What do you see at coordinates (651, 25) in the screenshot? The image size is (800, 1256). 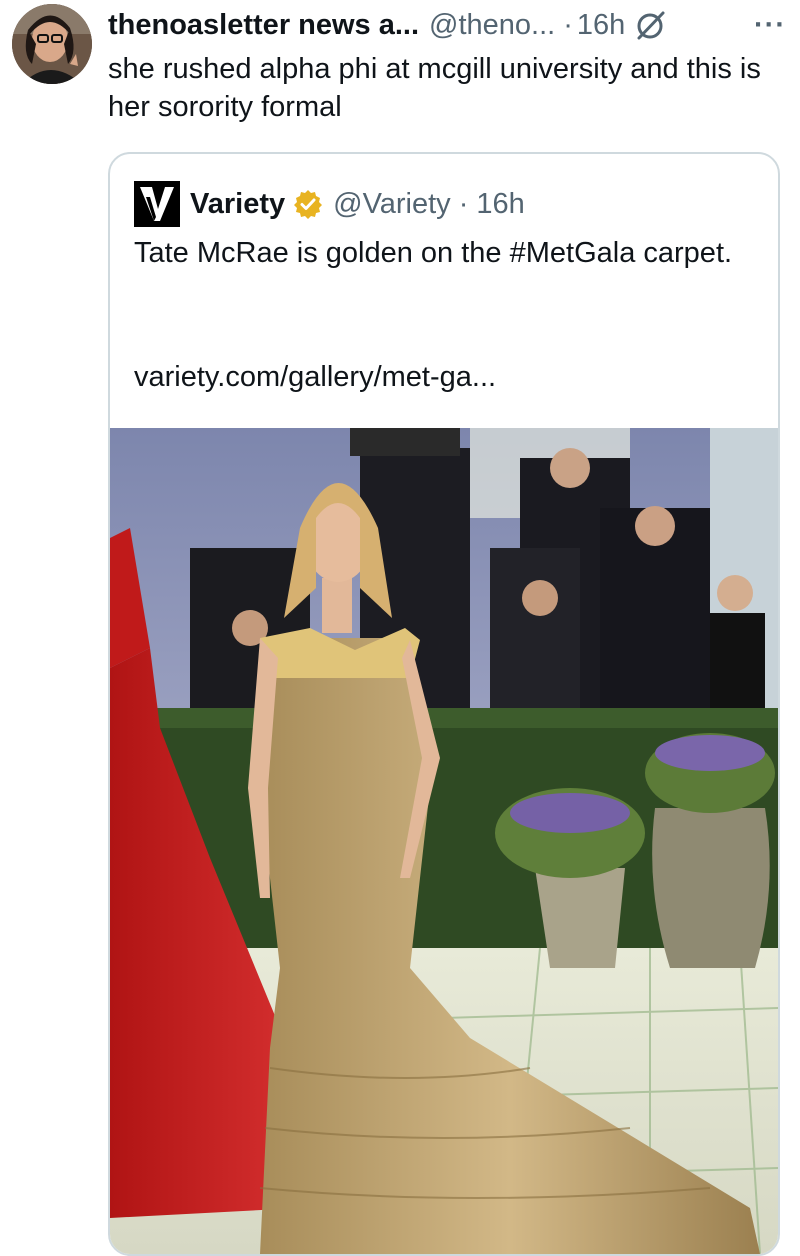 I see `grok-icon` at bounding box center [651, 25].